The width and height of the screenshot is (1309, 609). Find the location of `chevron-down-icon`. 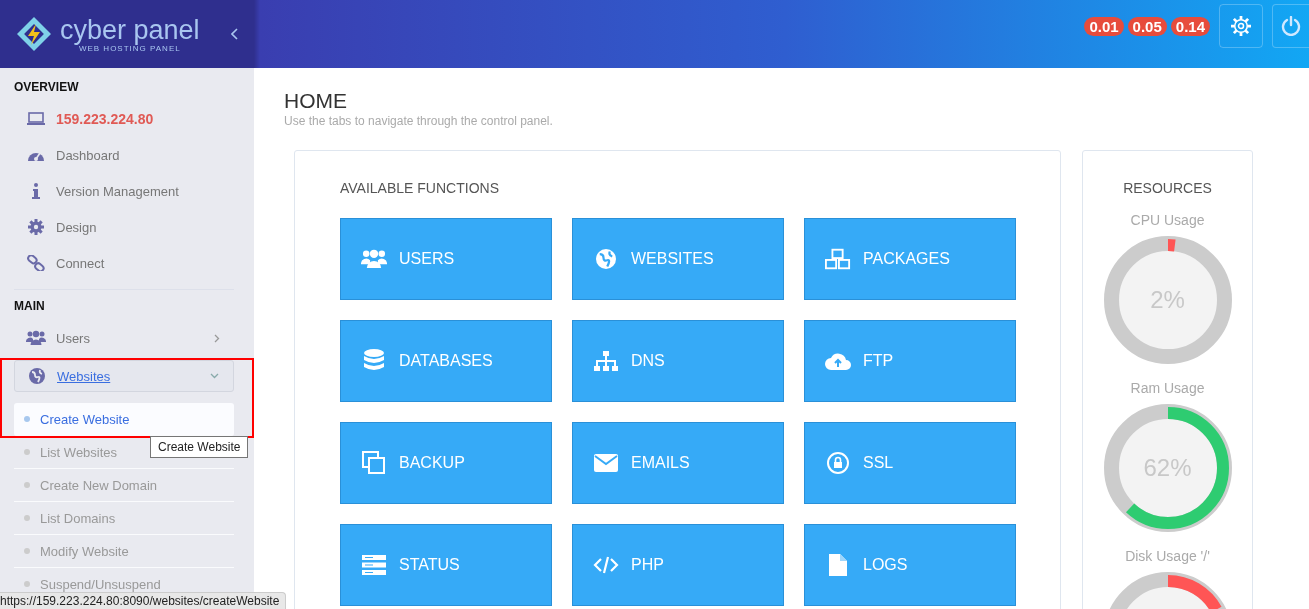

chevron-down-icon is located at coordinates (214, 376).